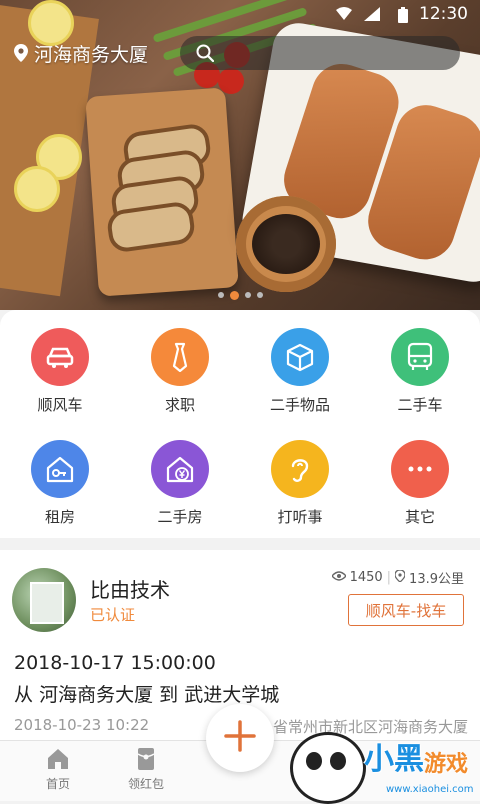  Describe the element at coordinates (82, 725) in the screenshot. I see `publish-time: 2018-10-23 10:22` at that location.